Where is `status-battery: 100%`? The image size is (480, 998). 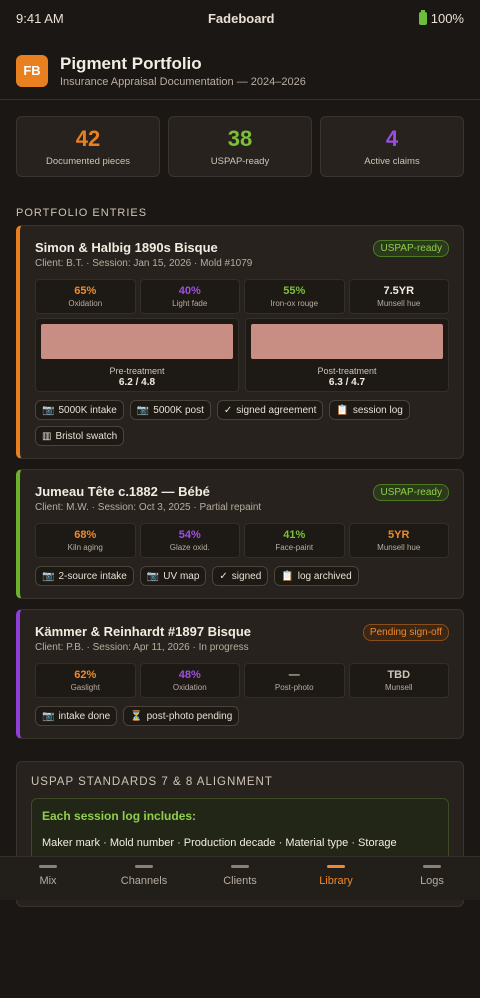 status-battery: 100% is located at coordinates (441, 17).